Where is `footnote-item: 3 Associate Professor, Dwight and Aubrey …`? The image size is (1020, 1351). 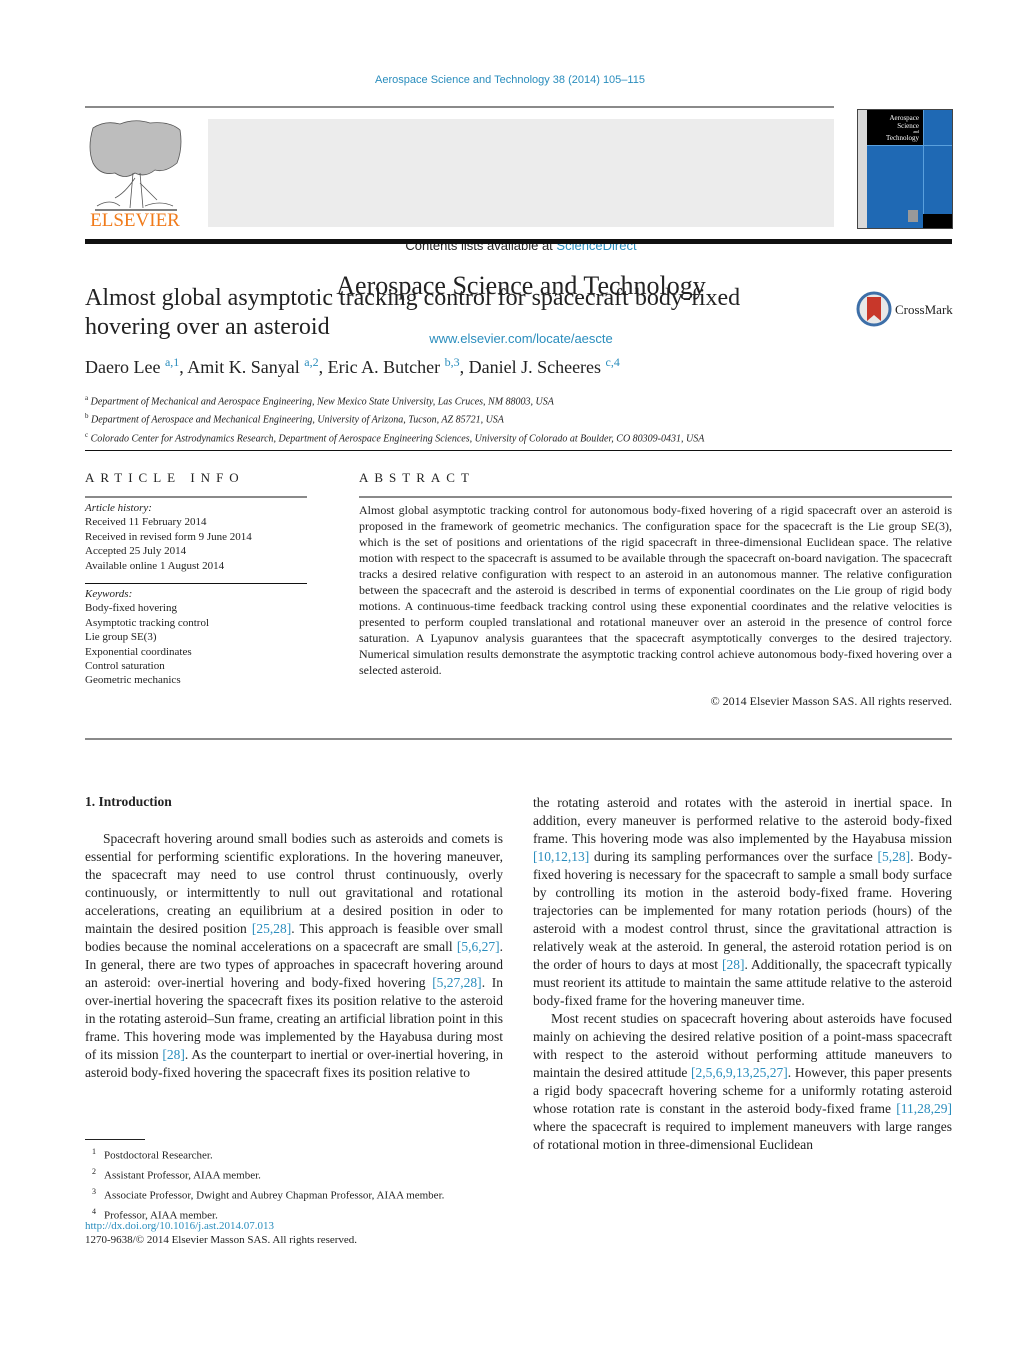
footnote-item: 3 Associate Professor, Dwight and Aubrey … is located at coordinates (268, 1194).